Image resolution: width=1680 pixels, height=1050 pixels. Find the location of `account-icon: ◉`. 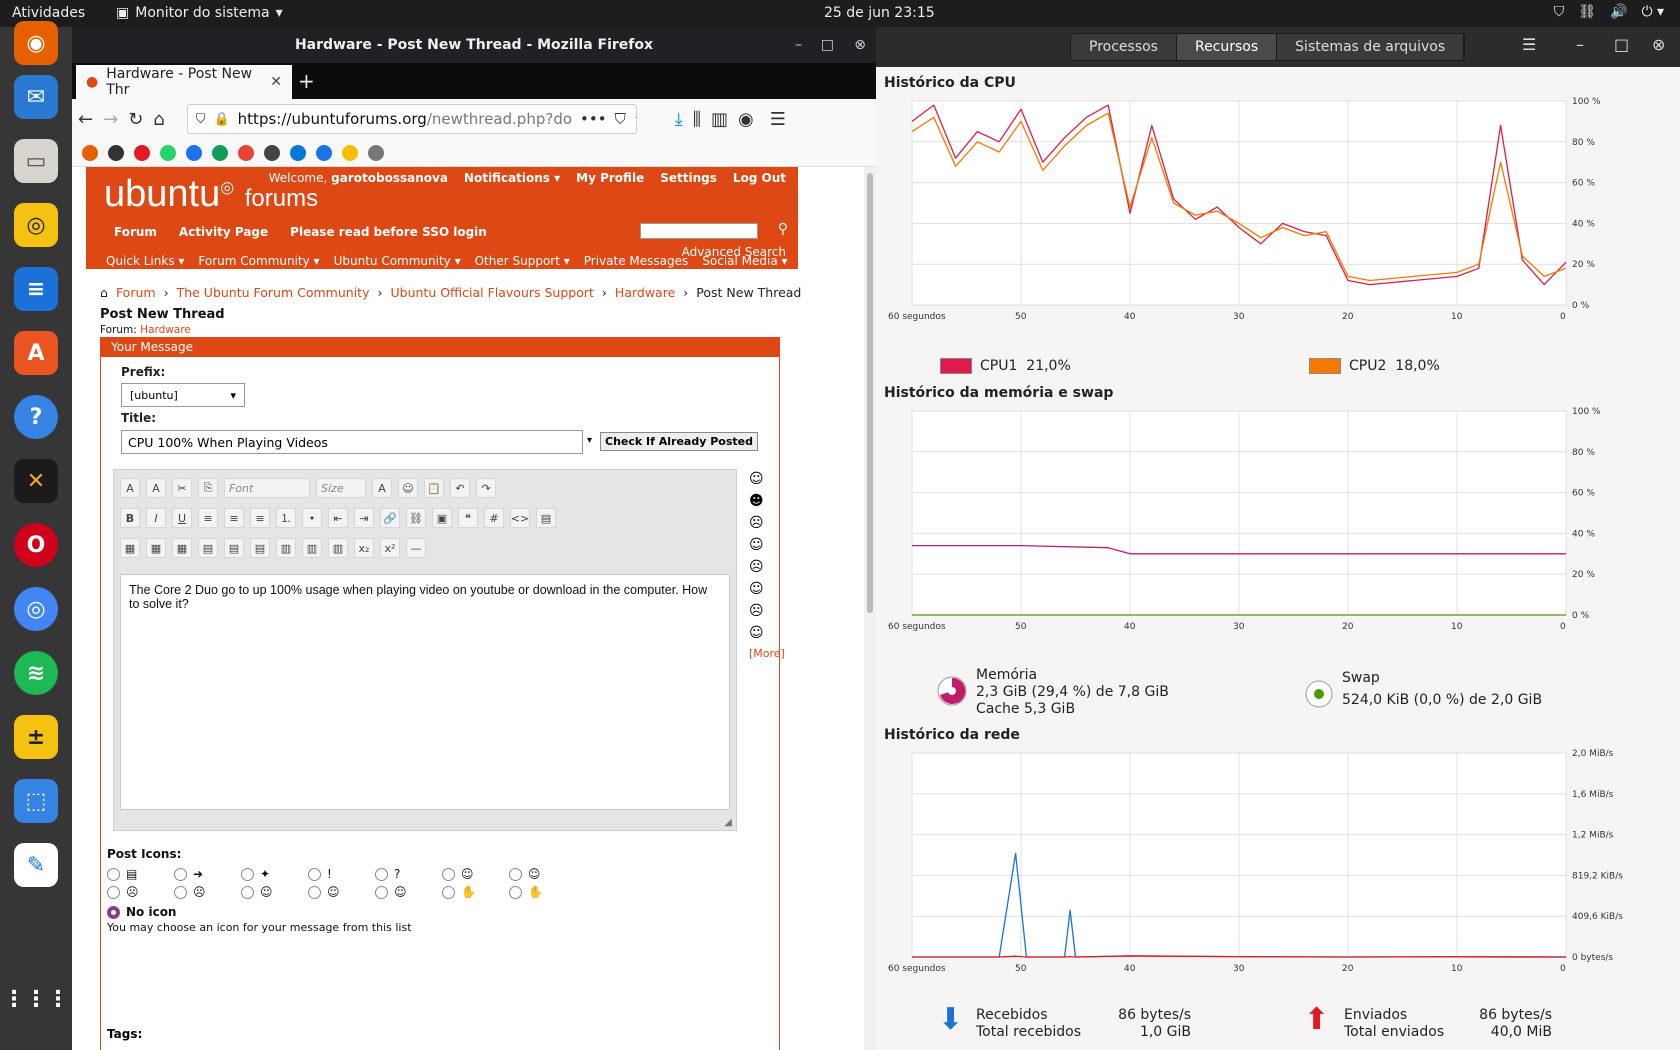

account-icon: ◉ is located at coordinates (746, 119).